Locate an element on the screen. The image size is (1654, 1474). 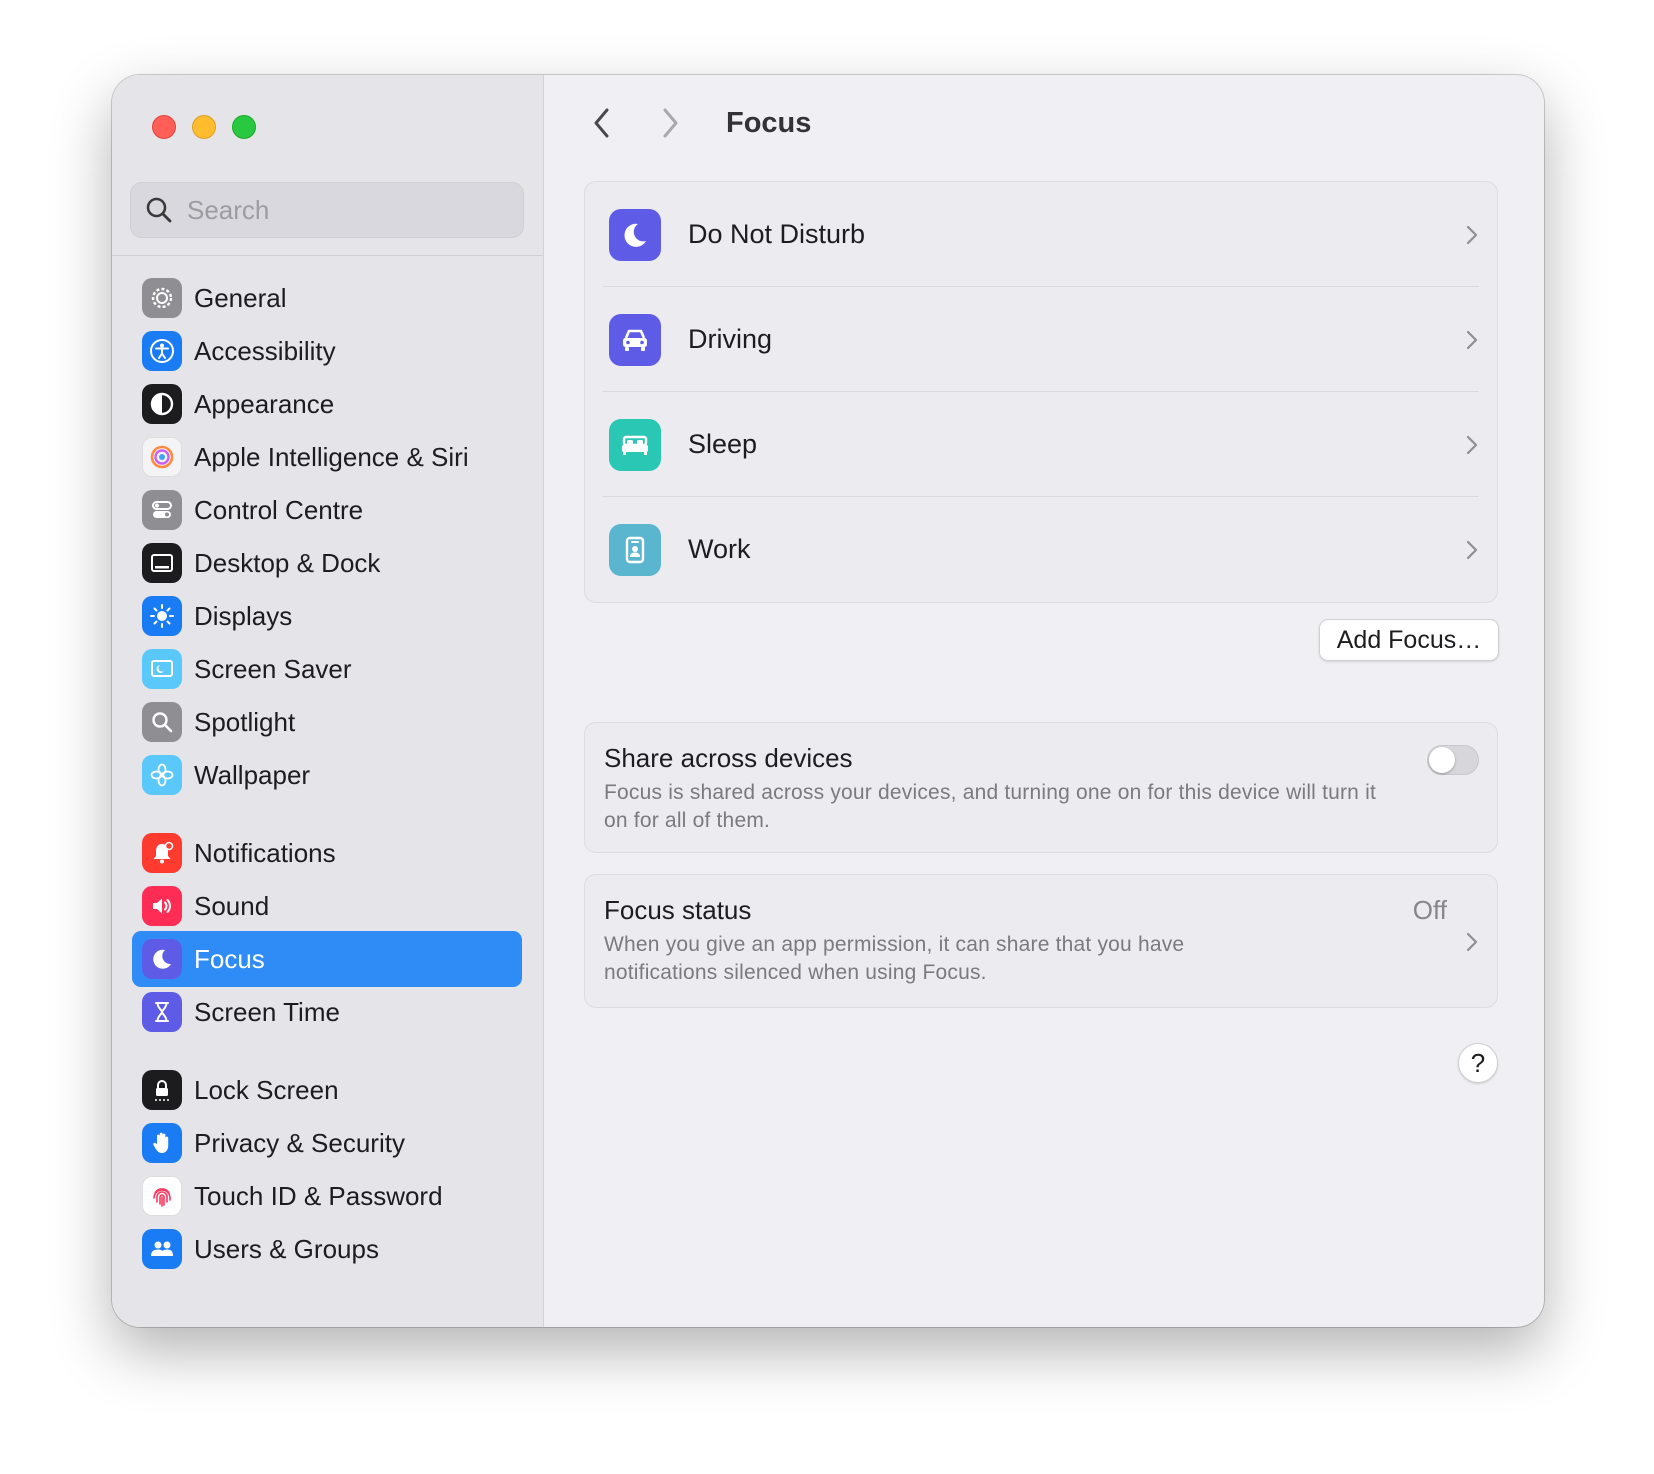
sidebar-item-screen-saver: Screen Saver is located at coordinates (327, 669).